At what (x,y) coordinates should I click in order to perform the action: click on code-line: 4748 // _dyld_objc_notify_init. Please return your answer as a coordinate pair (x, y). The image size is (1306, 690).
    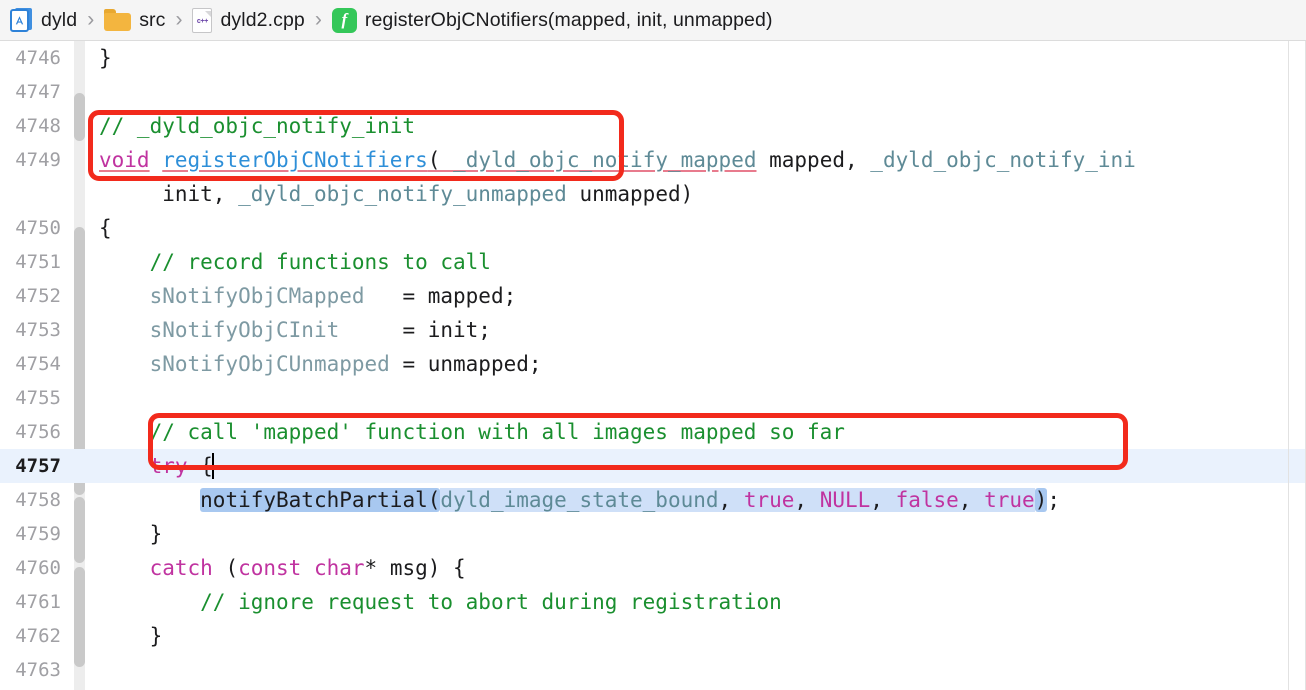
    Looking at the image, I should click on (653, 126).